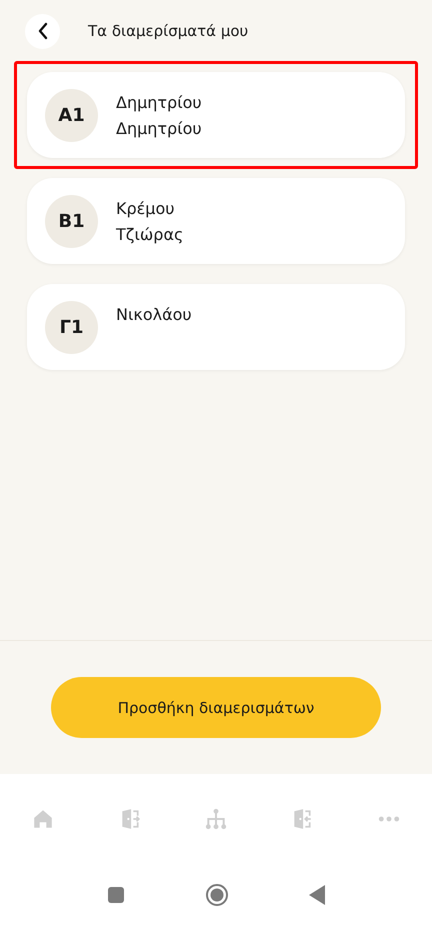 Image resolution: width=432 pixels, height=926 pixels. I want to click on apartment-card: Γ1 Νικολάου, so click(216, 327).